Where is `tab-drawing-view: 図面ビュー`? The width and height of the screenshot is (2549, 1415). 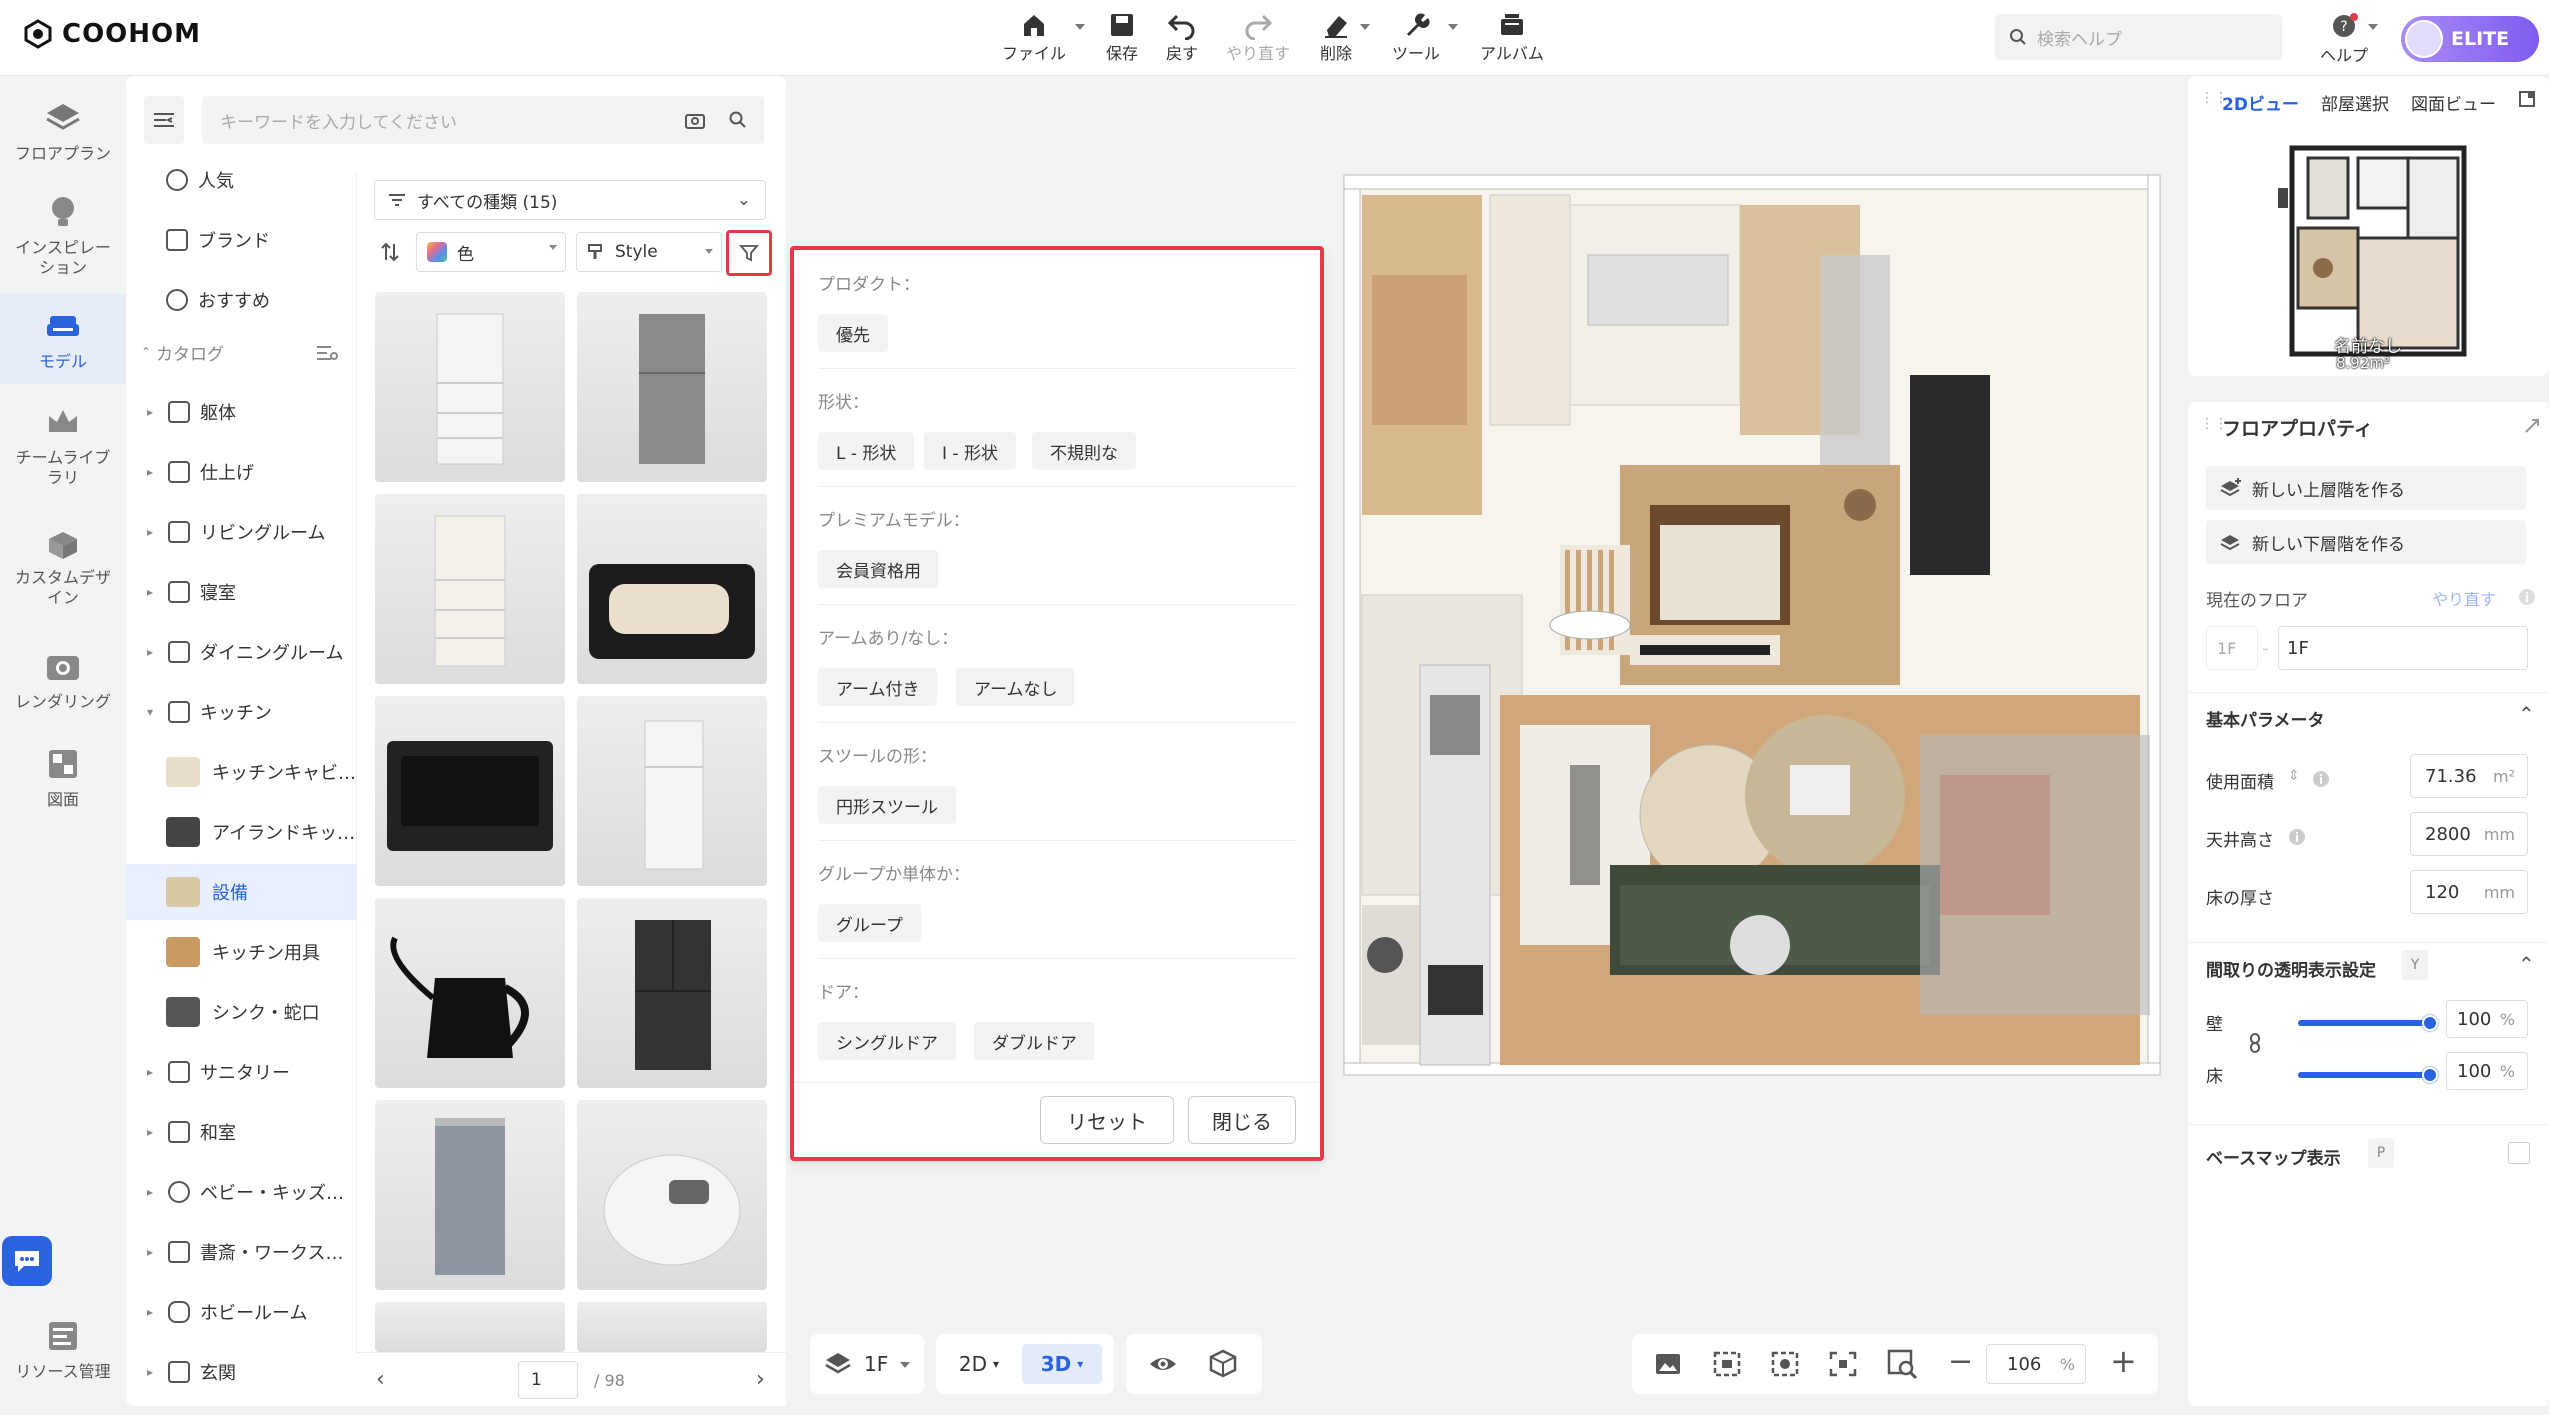 tab-drawing-view: 図面ビュー is located at coordinates (2453, 102).